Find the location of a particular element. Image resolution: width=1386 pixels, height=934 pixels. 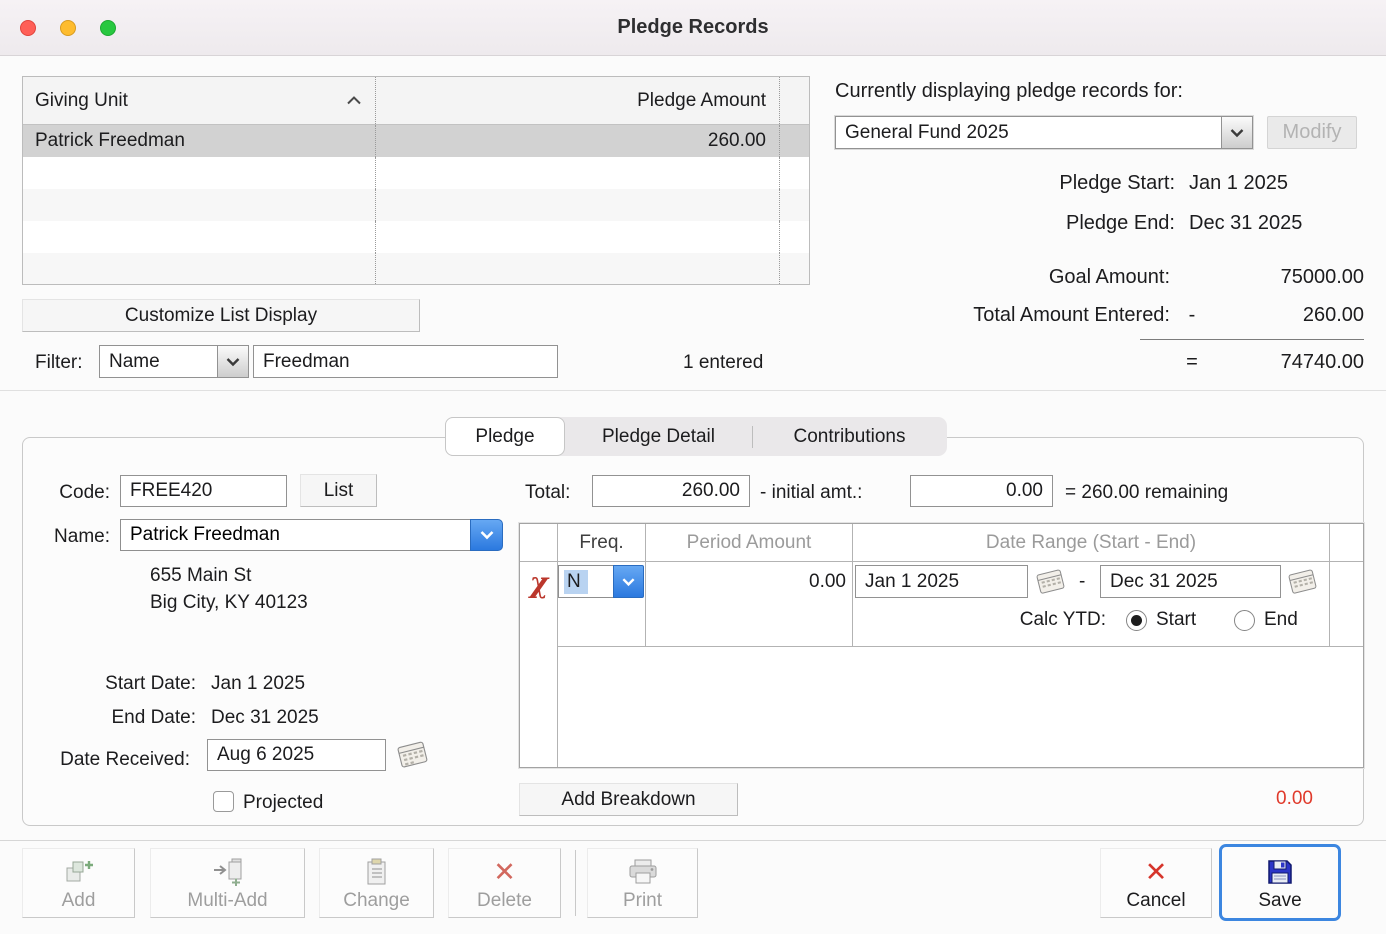

code-label: Code: is located at coordinates (84, 492).